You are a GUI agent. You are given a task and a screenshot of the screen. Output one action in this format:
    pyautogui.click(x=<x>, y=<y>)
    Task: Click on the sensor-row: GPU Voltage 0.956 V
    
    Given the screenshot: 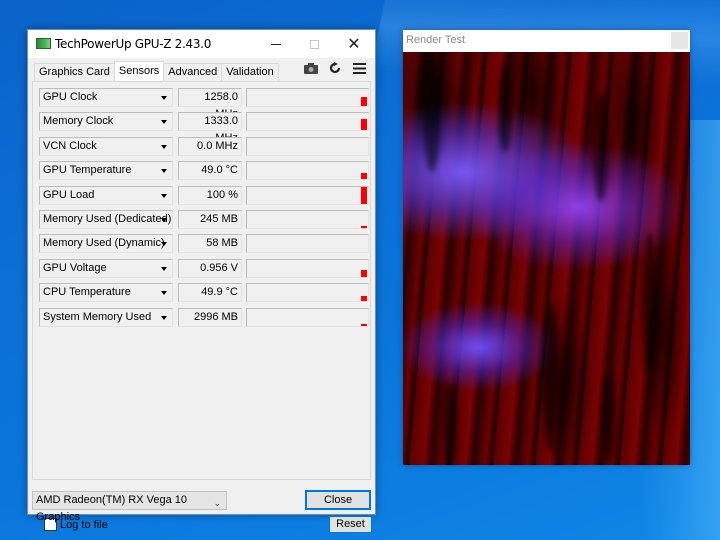 What is the action you would take?
    pyautogui.click(x=204, y=268)
    